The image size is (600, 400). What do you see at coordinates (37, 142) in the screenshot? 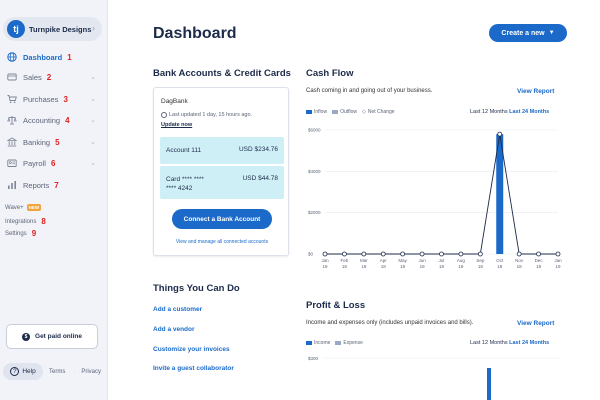
I see `sidebar-item-label: Banking` at bounding box center [37, 142].